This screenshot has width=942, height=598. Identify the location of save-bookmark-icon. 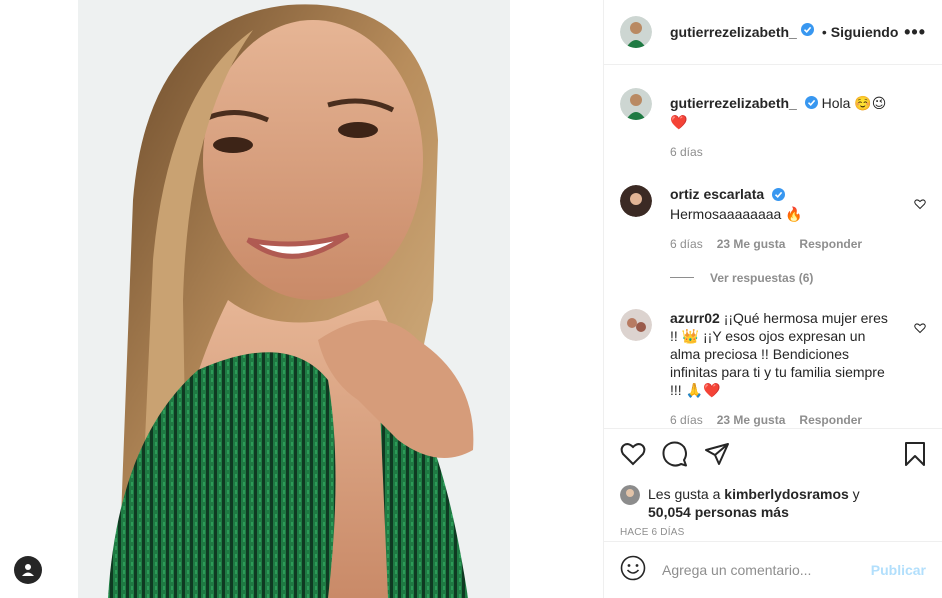
(915, 456).